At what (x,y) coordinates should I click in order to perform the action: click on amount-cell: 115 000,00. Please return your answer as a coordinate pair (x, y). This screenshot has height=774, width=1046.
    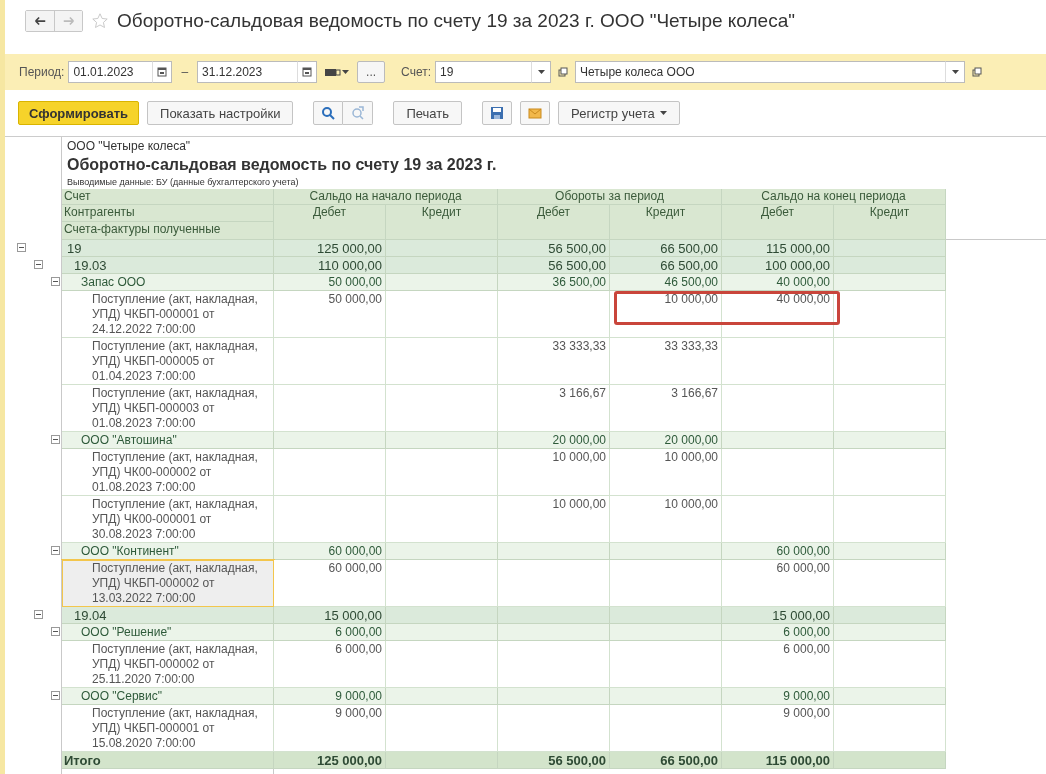
    Looking at the image, I should click on (778, 760).